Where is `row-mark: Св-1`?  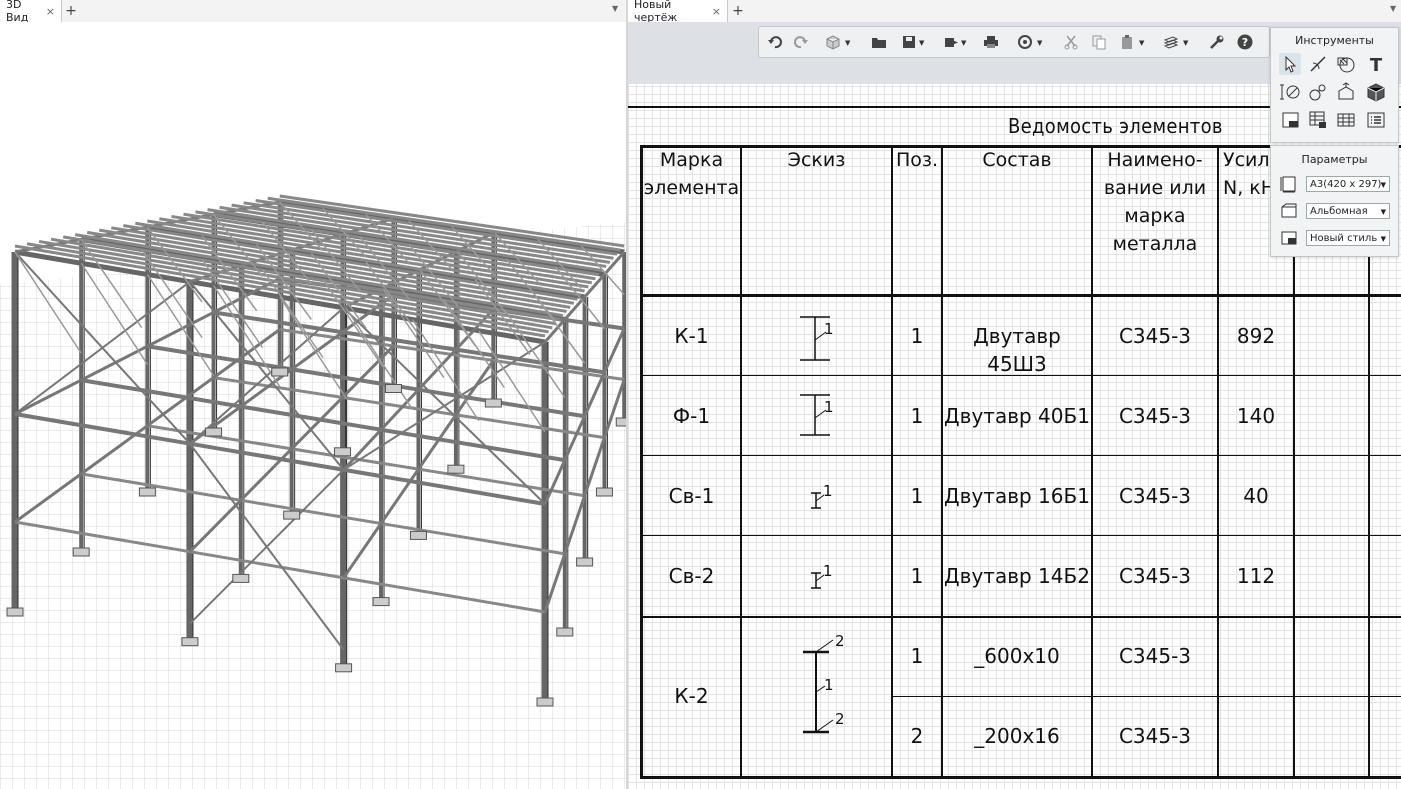 row-mark: Св-1 is located at coordinates (691, 496).